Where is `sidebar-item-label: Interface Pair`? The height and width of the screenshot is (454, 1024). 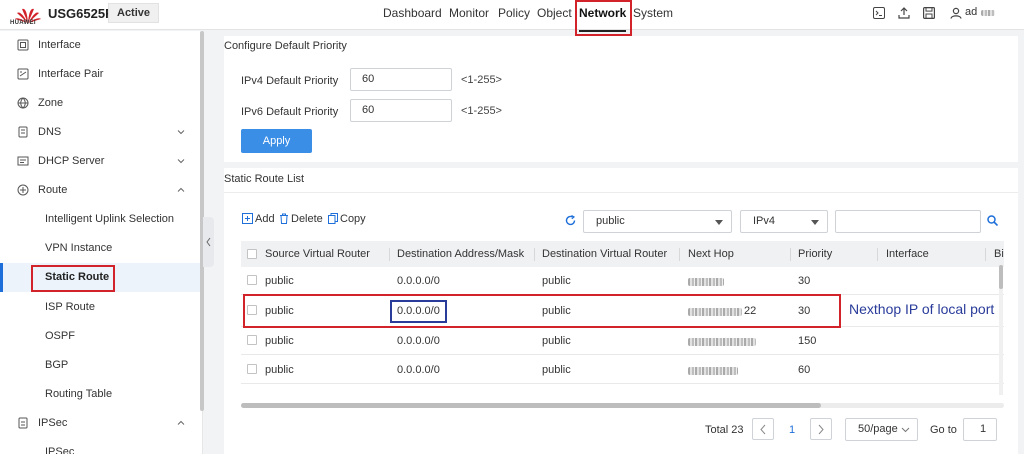
sidebar-item-label: Interface Pair is located at coordinates (71, 74).